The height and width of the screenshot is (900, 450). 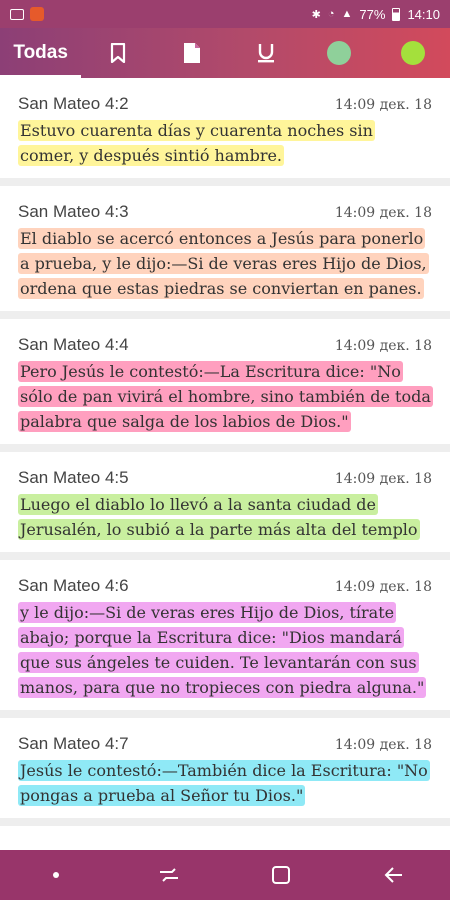 I want to click on tab-highlight-lime, so click(x=413, y=53).